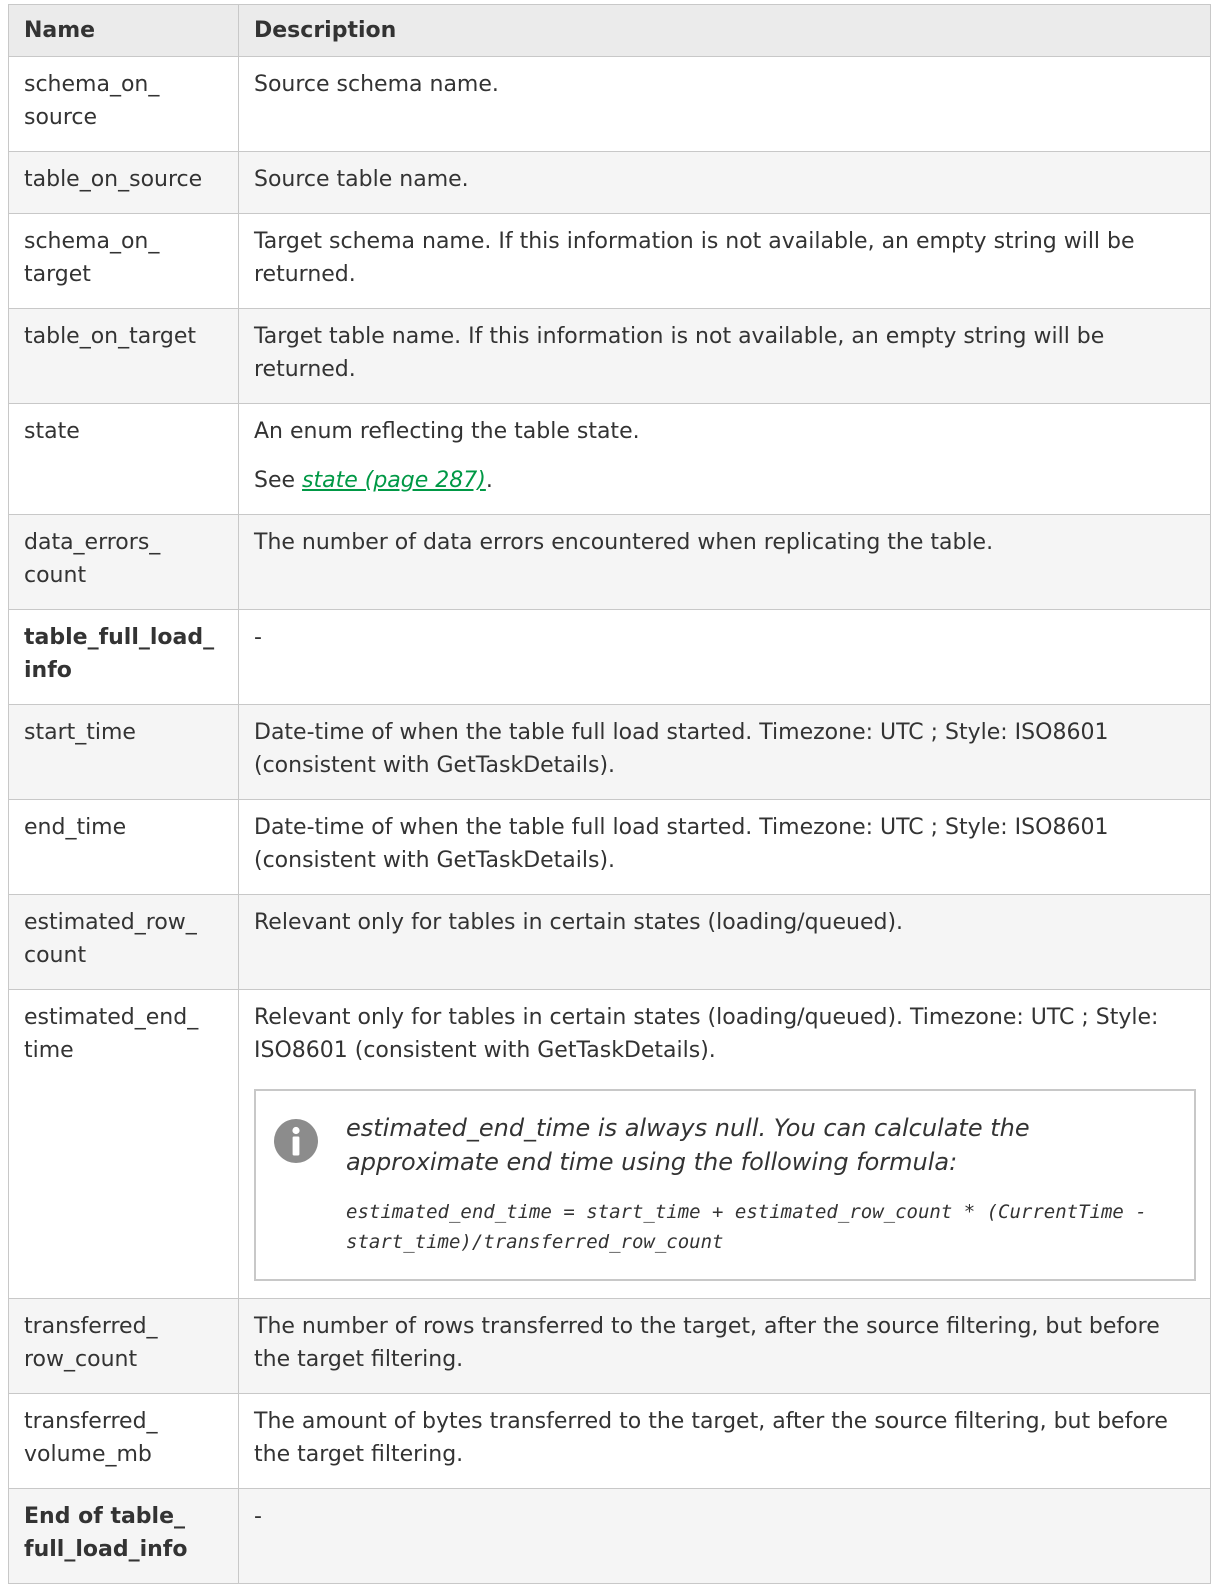 The width and height of the screenshot is (1215, 1584). Describe the element at coordinates (394, 480) in the screenshot. I see `state-page-link: state (page 287)` at that location.